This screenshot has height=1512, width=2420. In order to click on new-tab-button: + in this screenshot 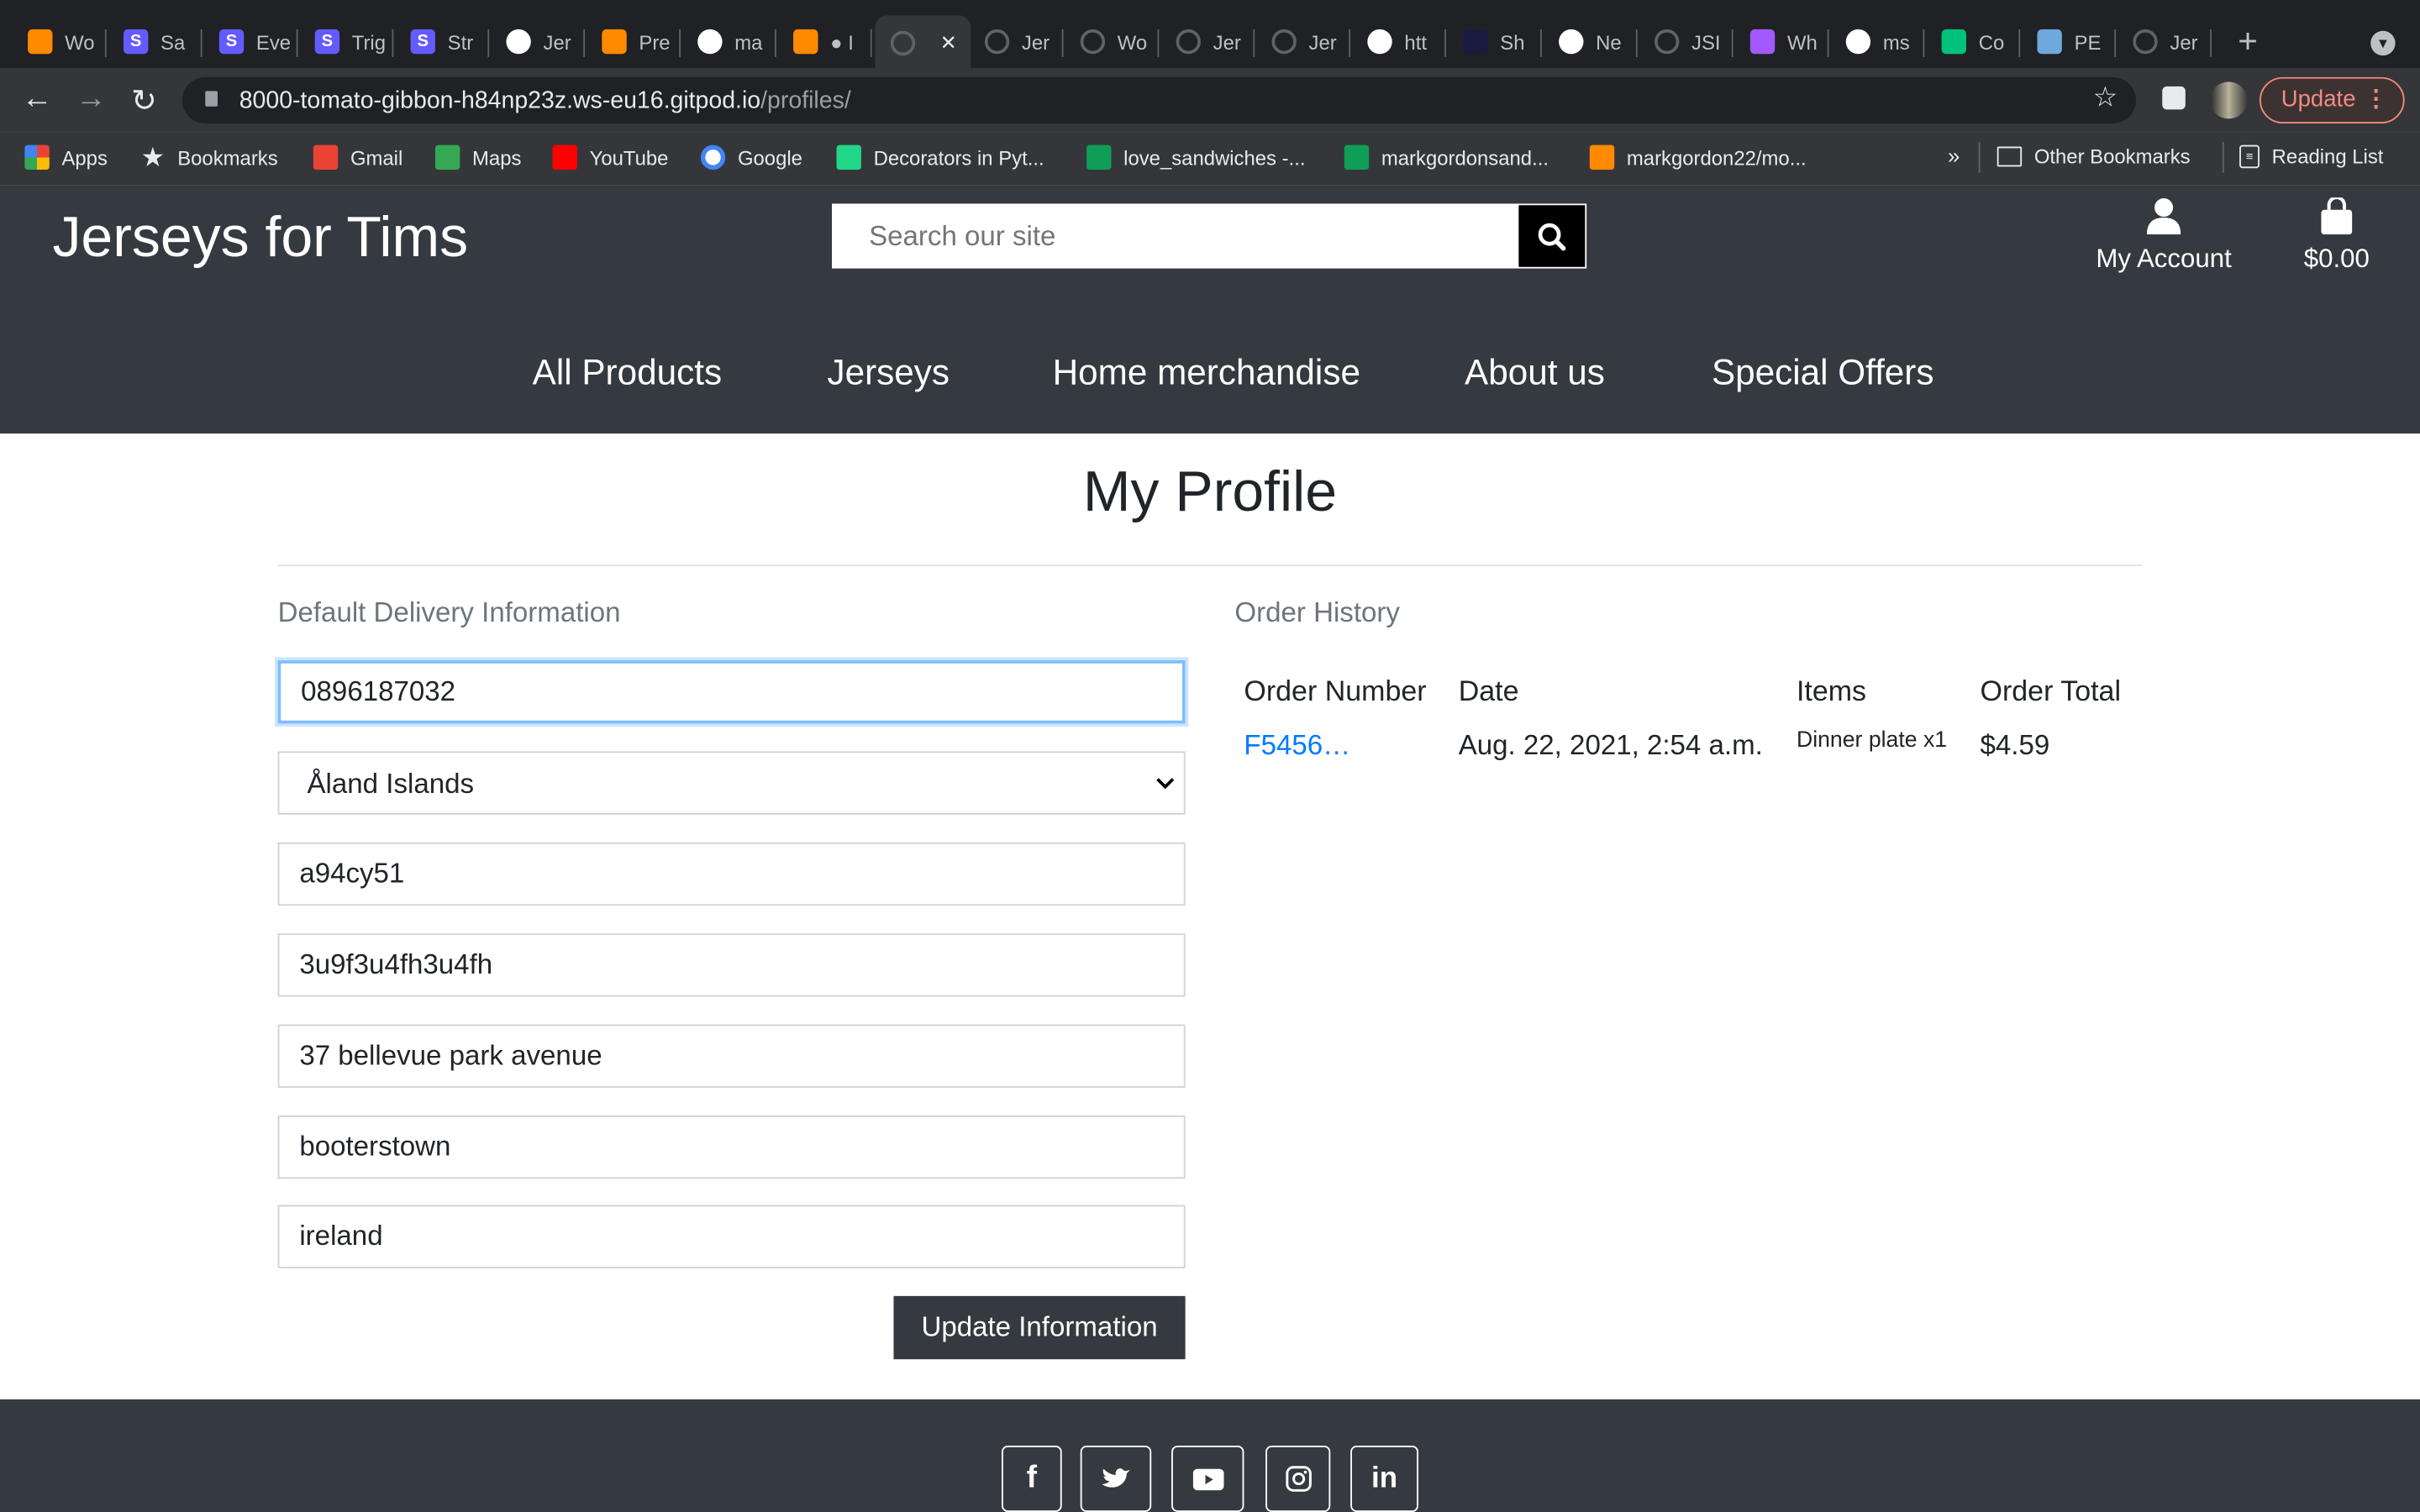, I will do `click(2248, 42)`.